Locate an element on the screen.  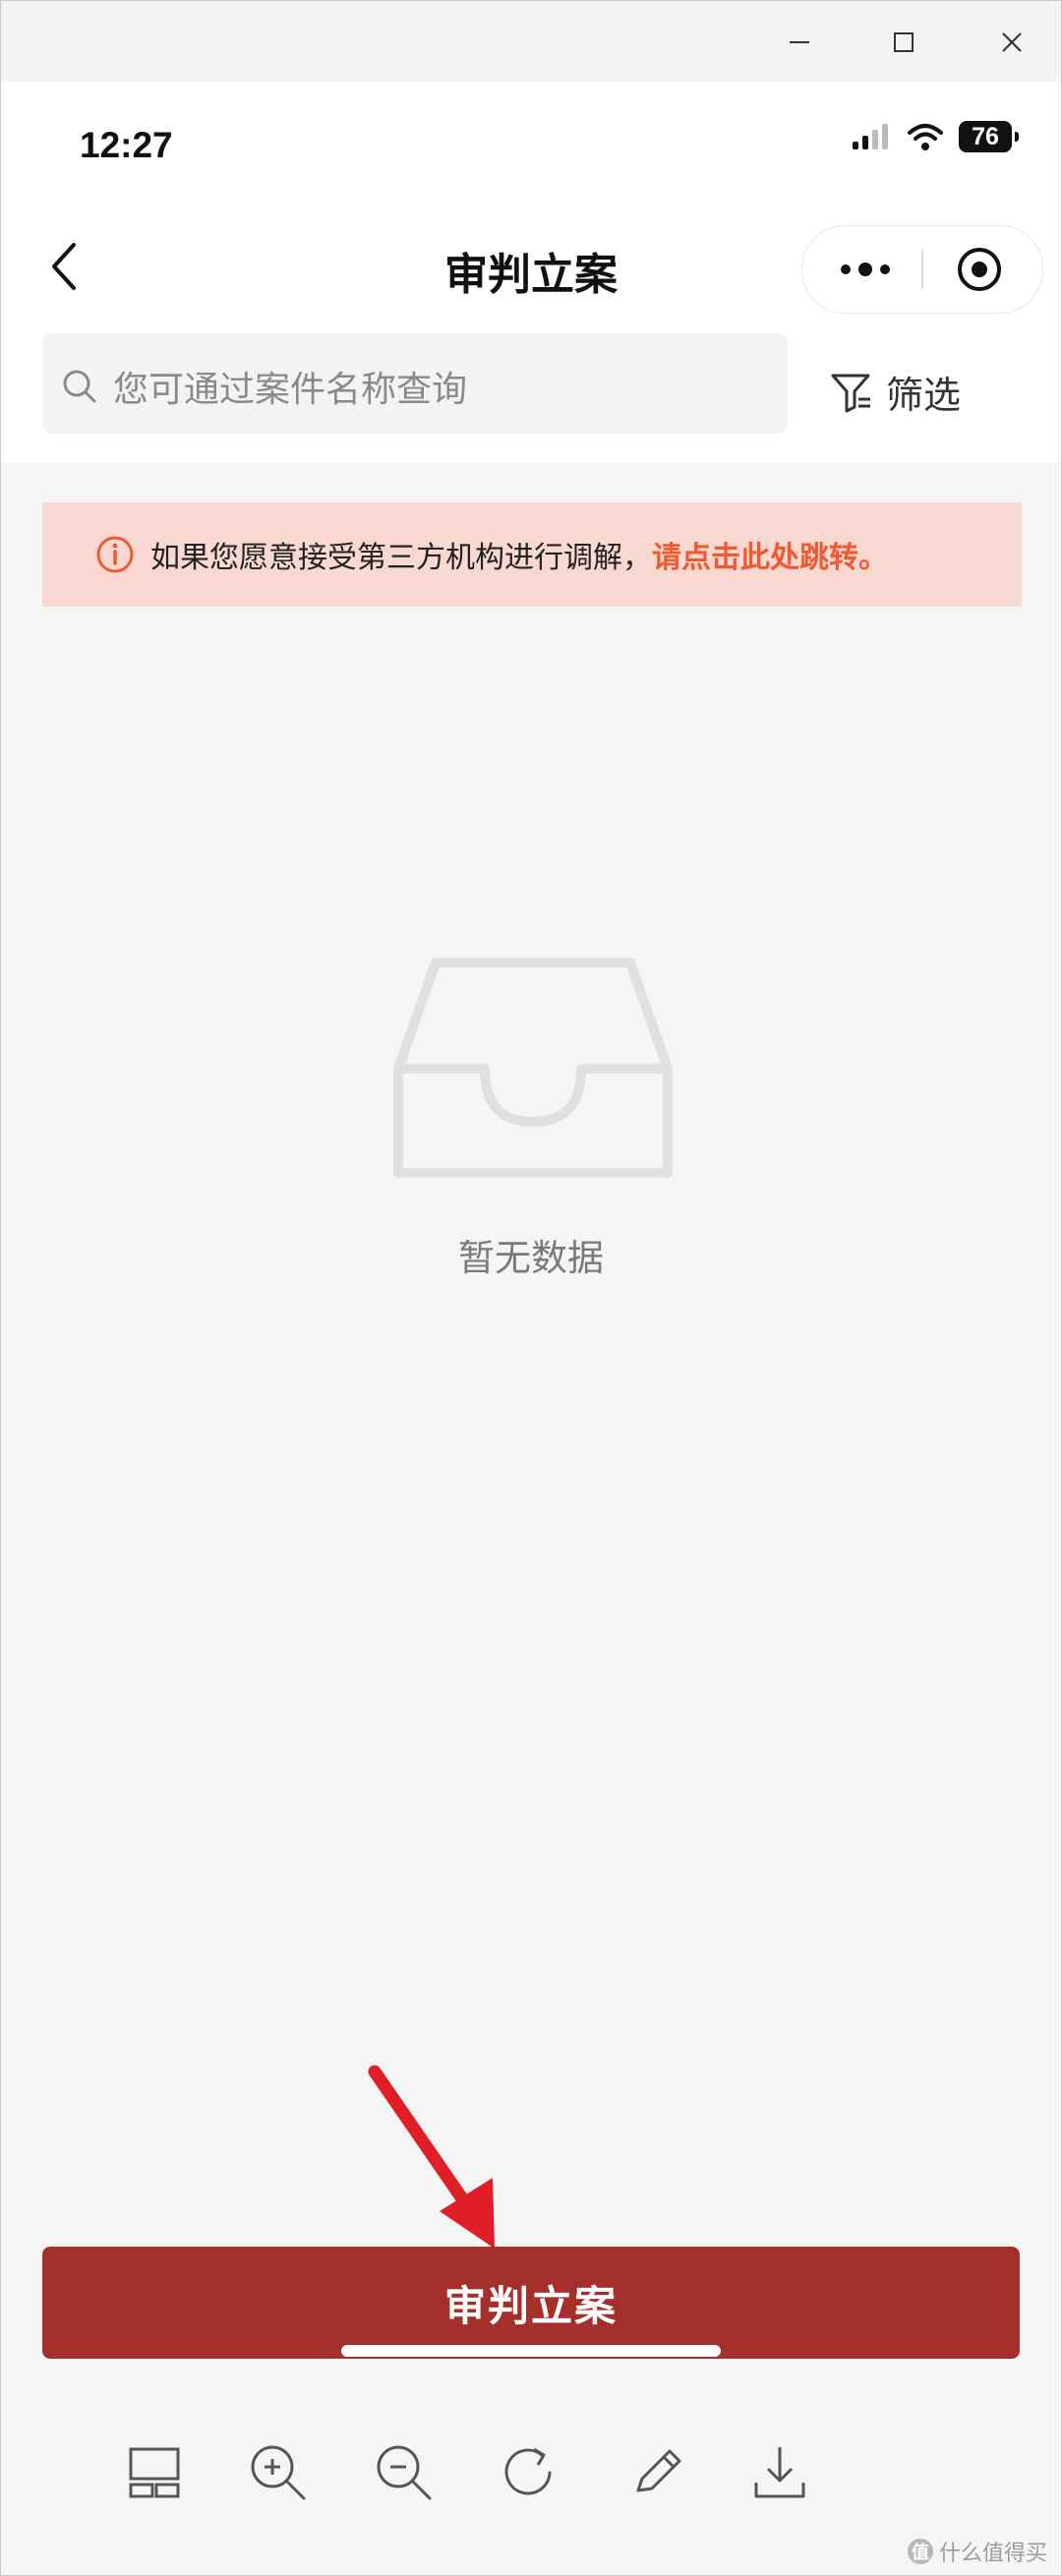
edit-icon is located at coordinates (655, 2472).